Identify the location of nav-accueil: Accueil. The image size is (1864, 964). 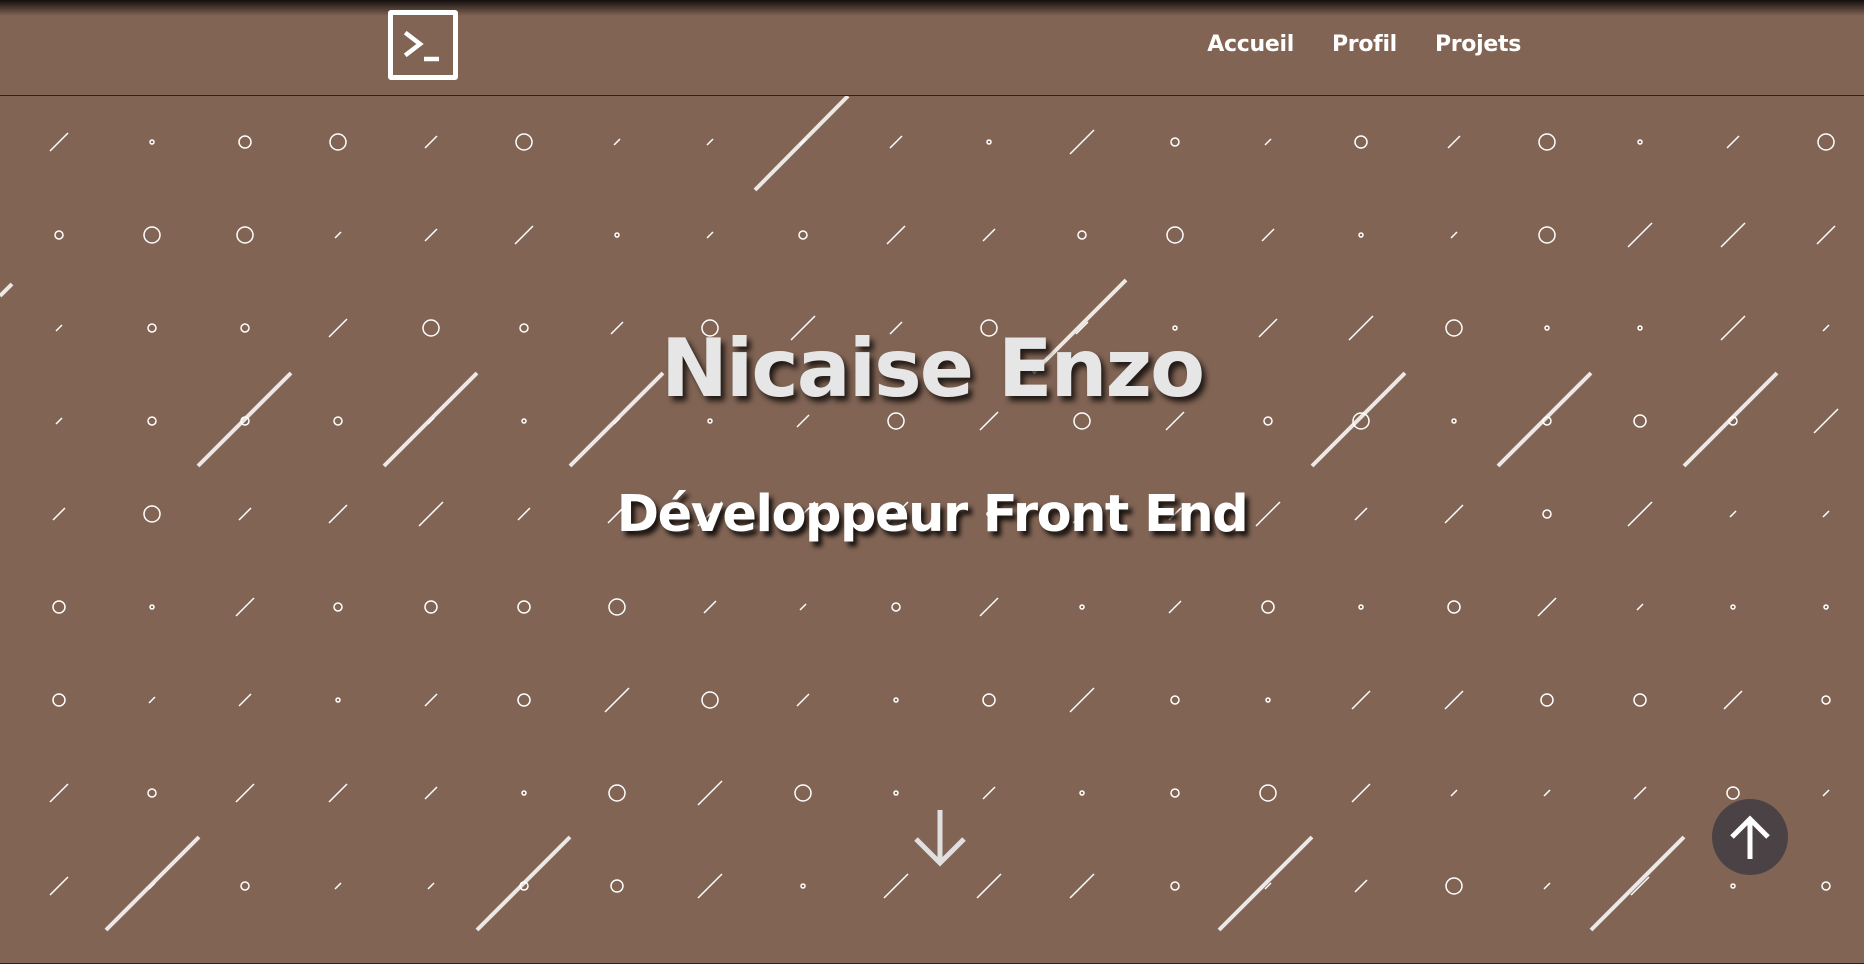
(1250, 44).